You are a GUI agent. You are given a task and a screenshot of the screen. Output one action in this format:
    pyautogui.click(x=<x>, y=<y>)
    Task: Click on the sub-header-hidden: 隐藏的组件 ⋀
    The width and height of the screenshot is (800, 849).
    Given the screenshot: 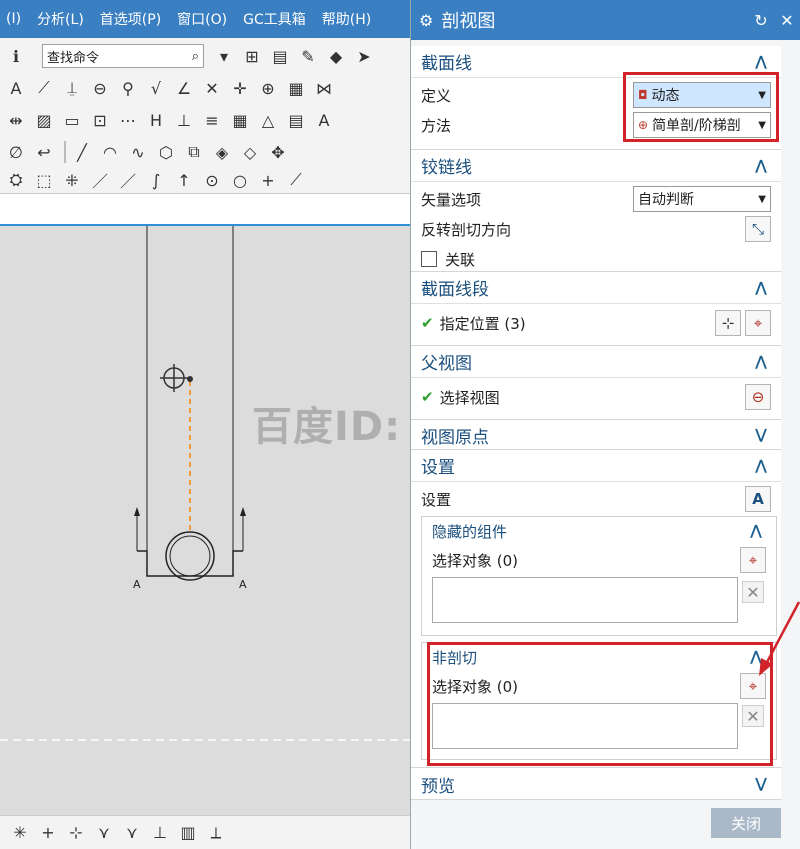 What is the action you would take?
    pyautogui.click(x=599, y=531)
    